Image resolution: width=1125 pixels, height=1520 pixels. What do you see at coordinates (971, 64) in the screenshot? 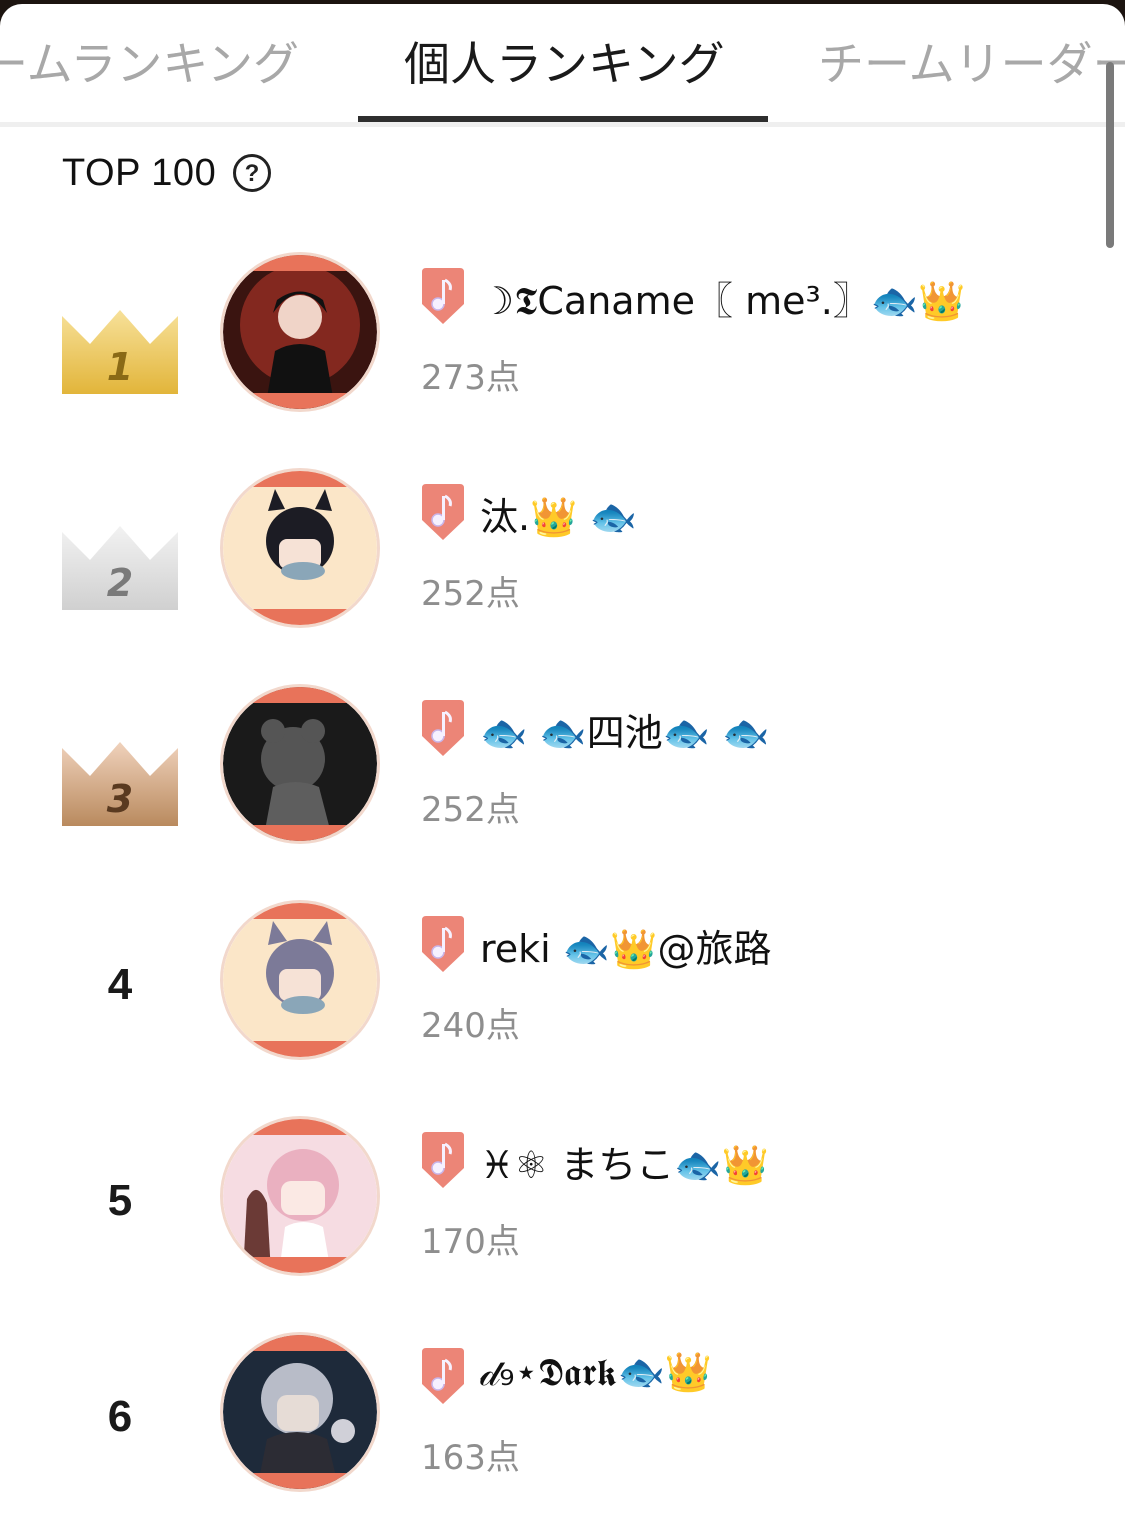
I see `tab-team-leader: チームリーダー` at bounding box center [971, 64].